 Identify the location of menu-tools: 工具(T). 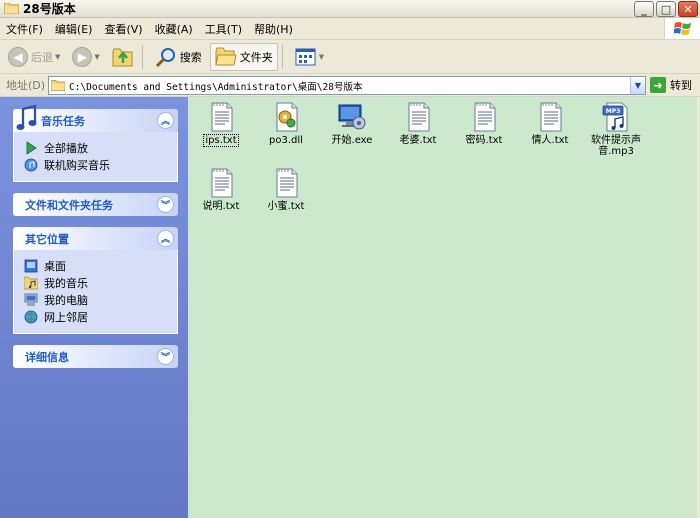
(223, 29).